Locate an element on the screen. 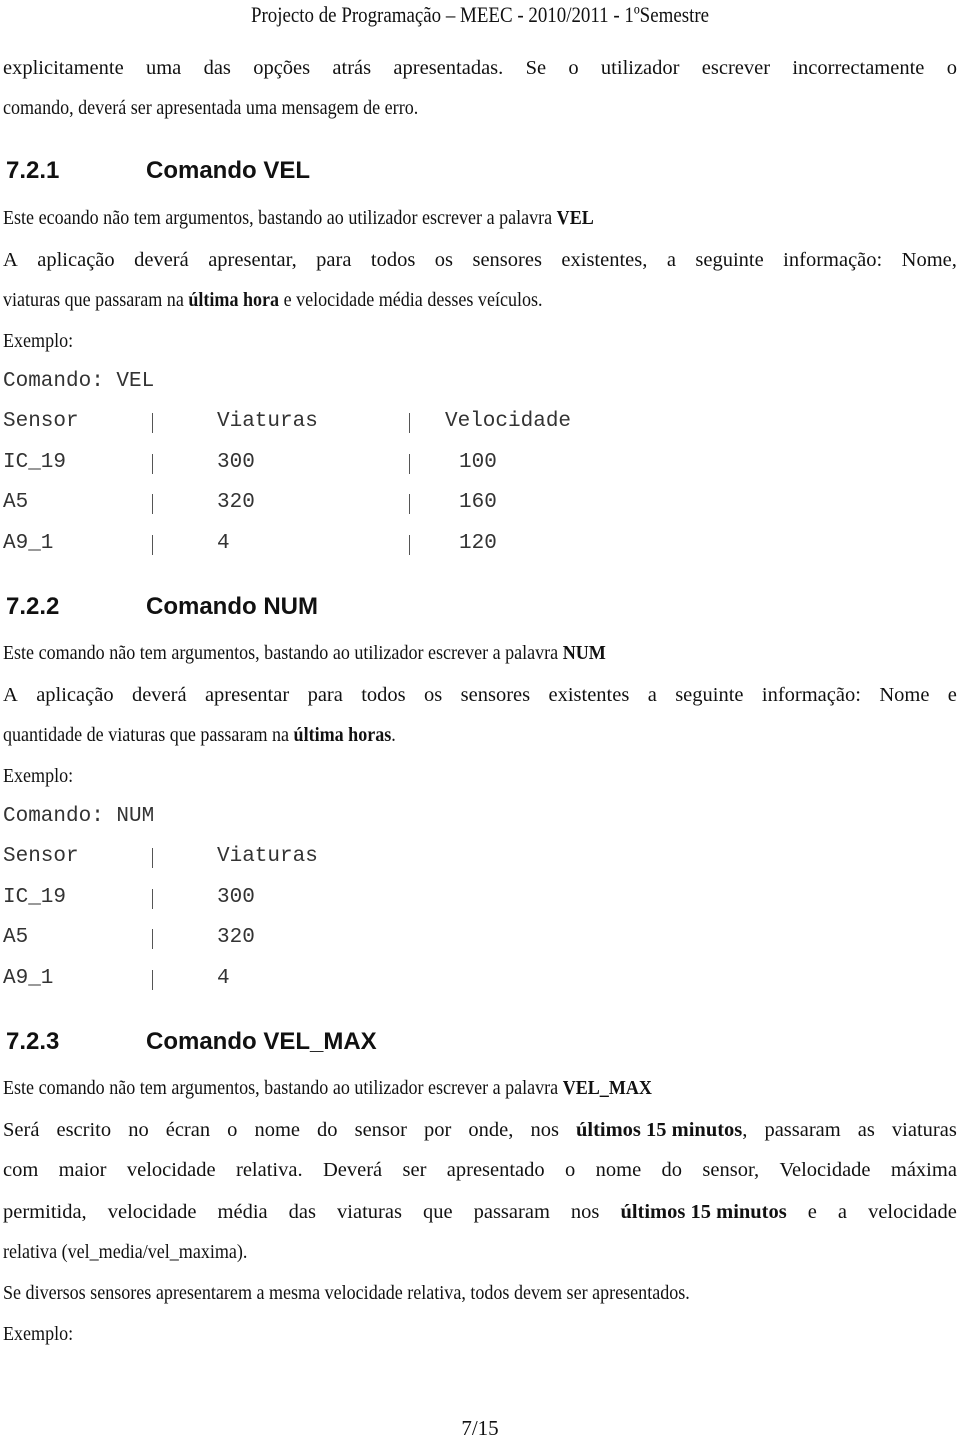  word: a is located at coordinates (652, 695).